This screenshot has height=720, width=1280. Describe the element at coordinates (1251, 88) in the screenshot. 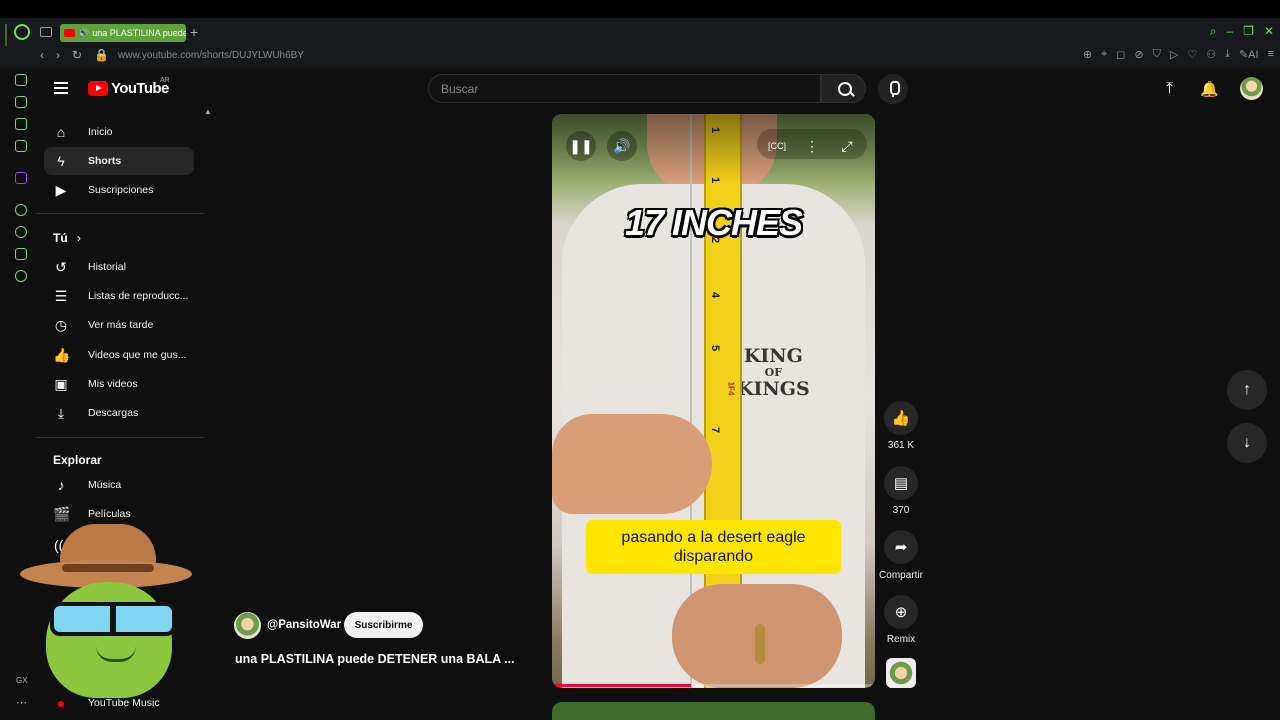

I see `account-avatar` at that location.